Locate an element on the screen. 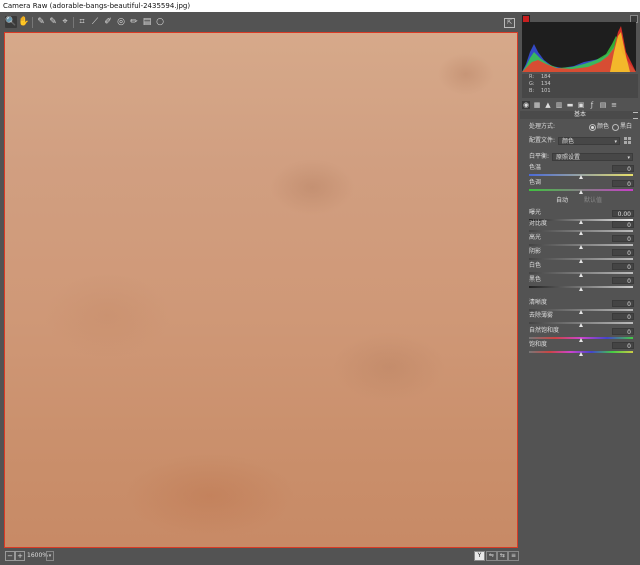  red-eye-icon: ◎ is located at coordinates (121, 22).